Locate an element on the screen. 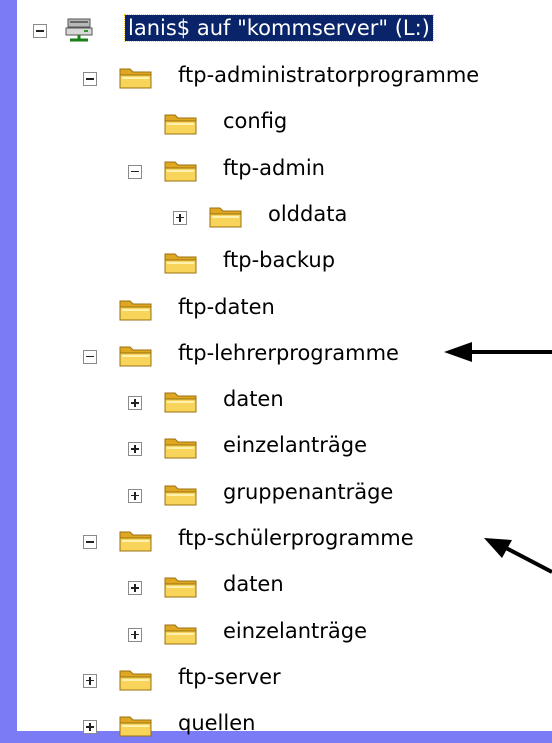  tree-item-label: gruppenanträge is located at coordinates (308, 492).